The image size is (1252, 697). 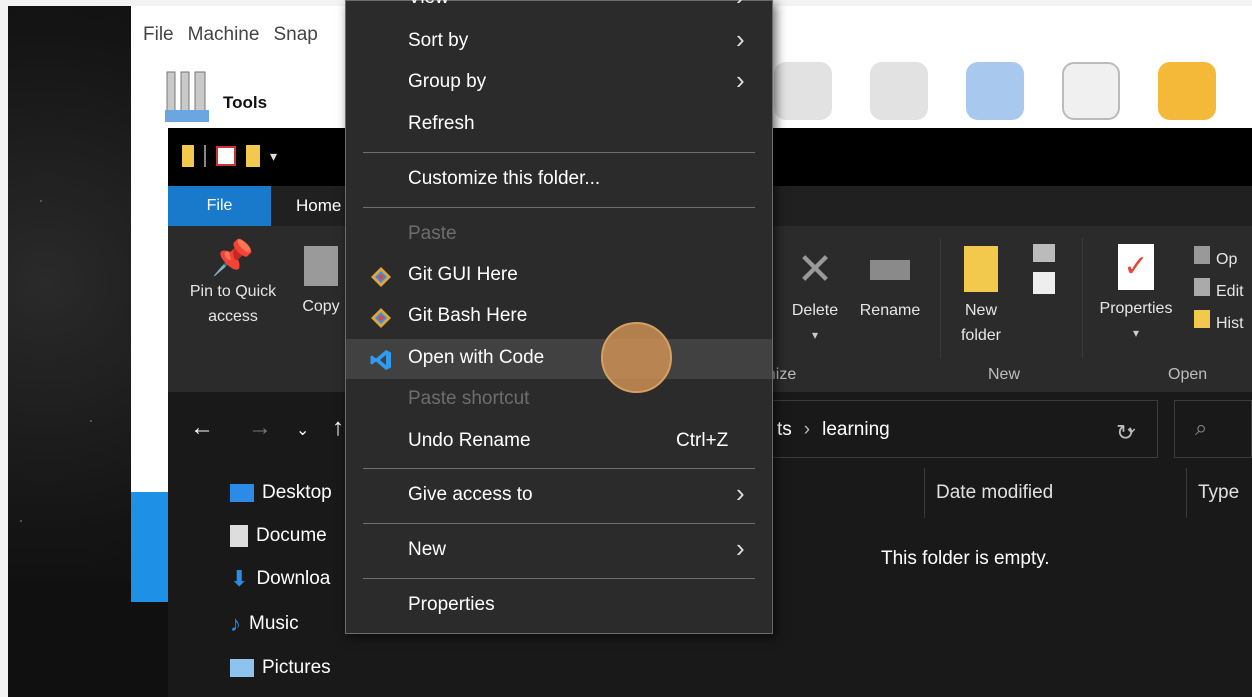 What do you see at coordinates (233, 258) in the screenshot?
I see `pin-icon: 📌` at bounding box center [233, 258].